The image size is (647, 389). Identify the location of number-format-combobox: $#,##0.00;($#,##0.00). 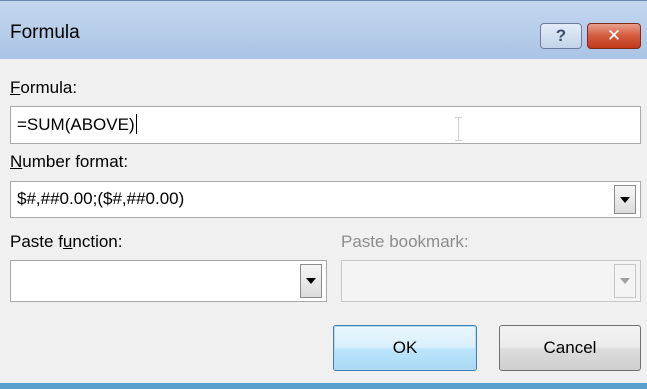
(325, 199).